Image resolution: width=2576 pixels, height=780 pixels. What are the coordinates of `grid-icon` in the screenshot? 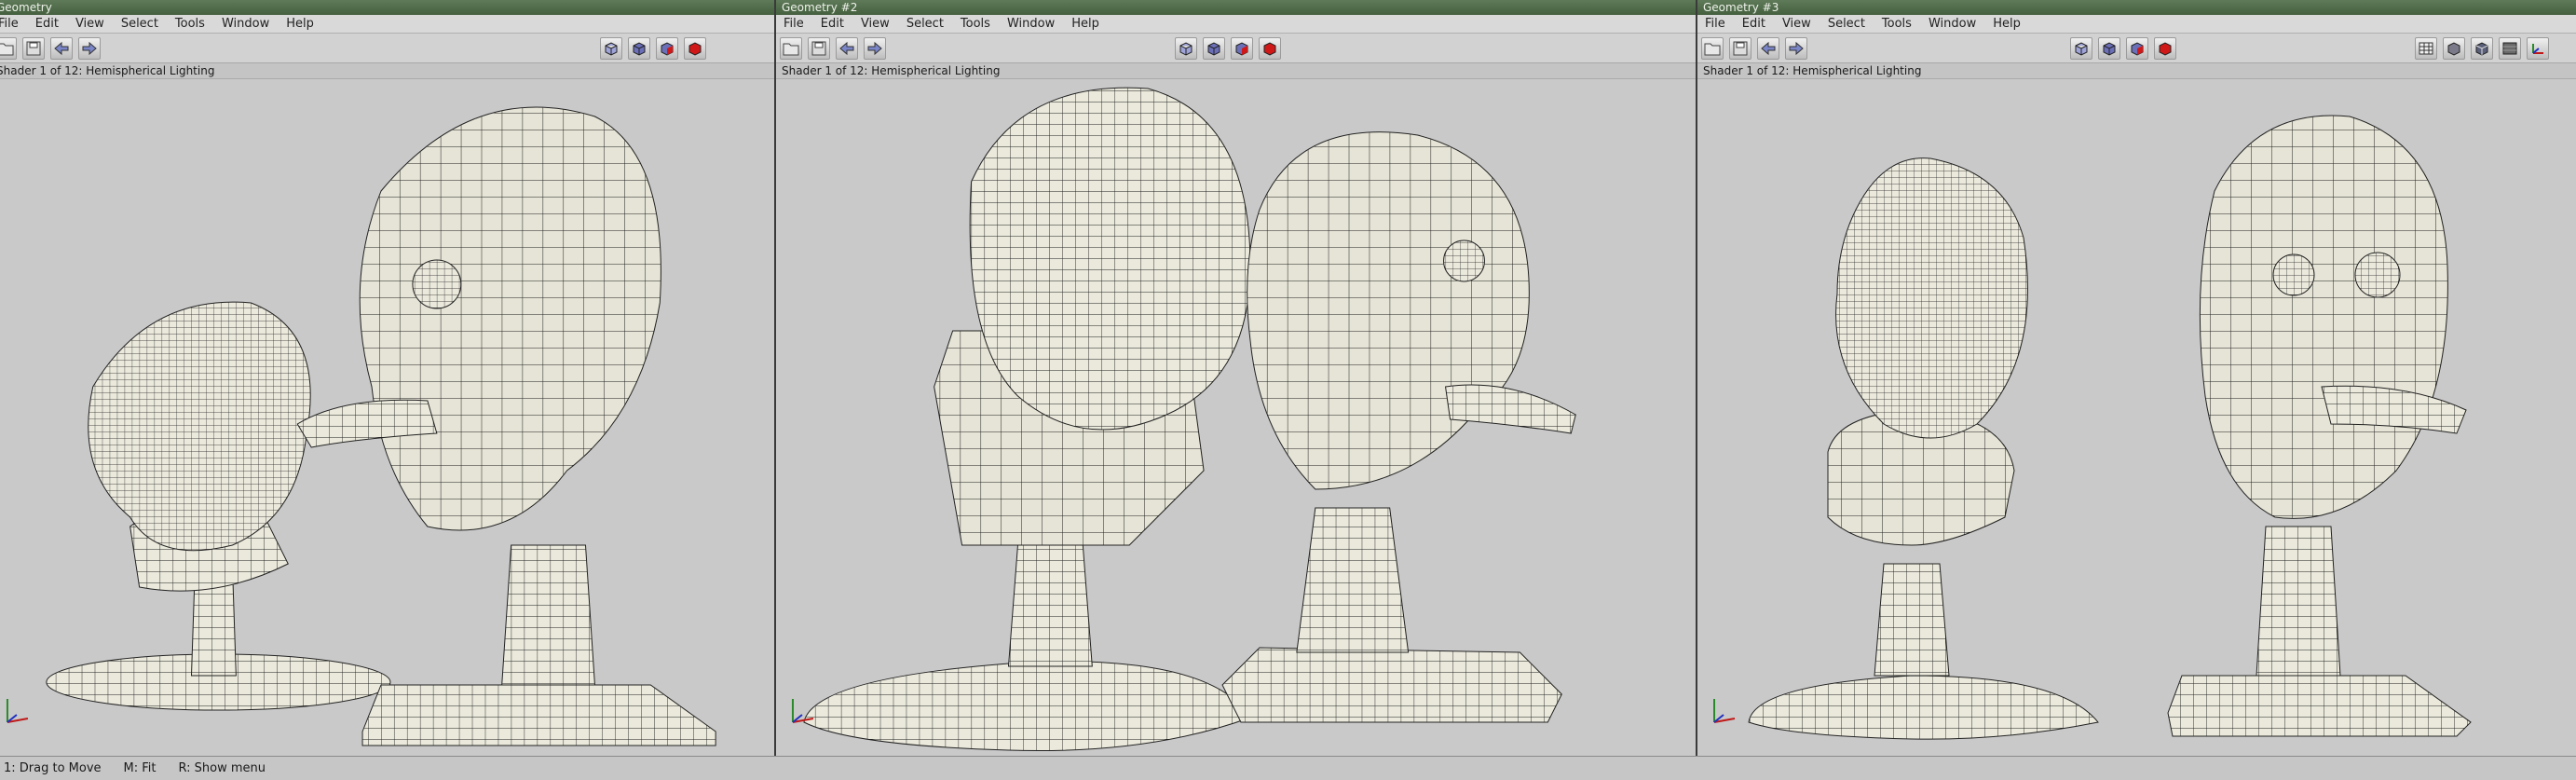 It's located at (2426, 48).